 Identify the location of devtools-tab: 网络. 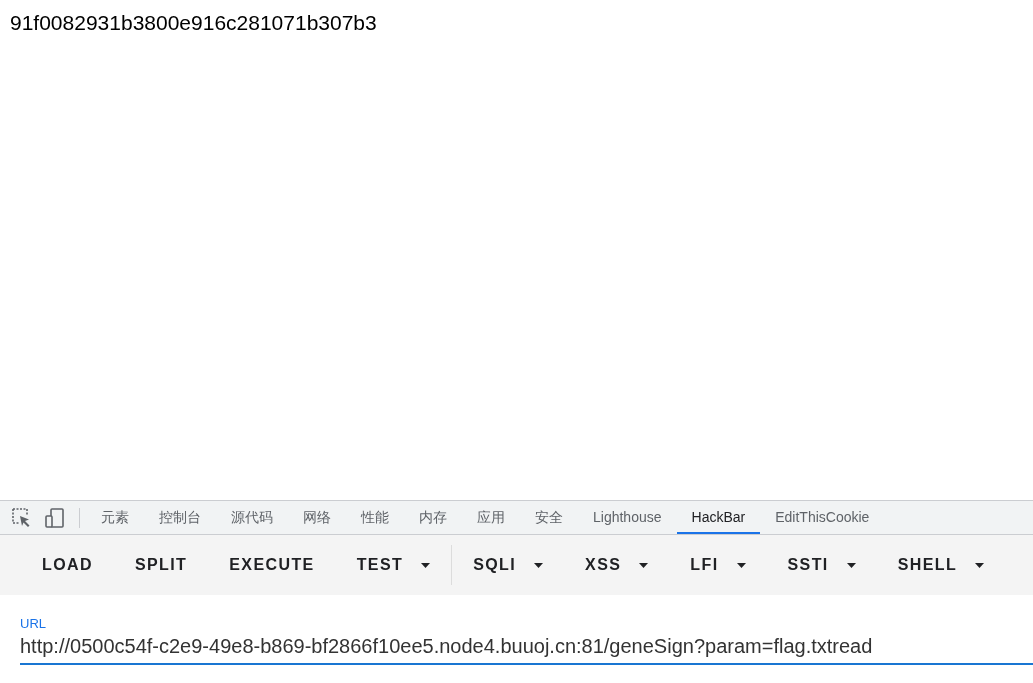
(317, 517).